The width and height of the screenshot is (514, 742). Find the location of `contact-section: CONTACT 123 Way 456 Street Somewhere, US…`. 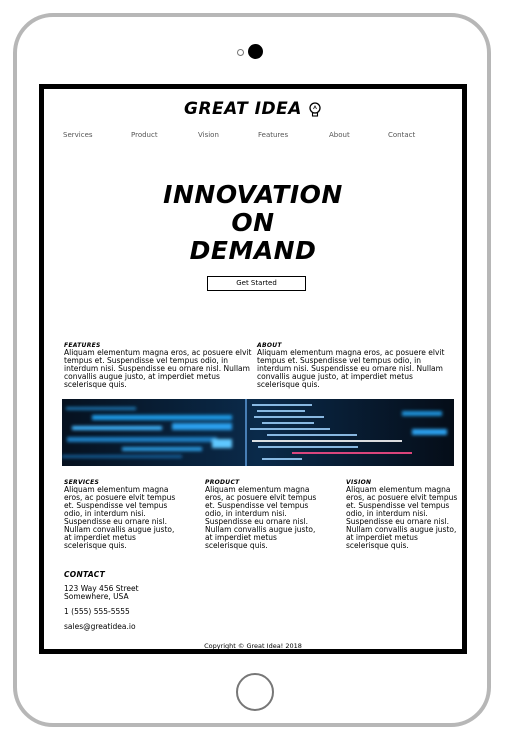

contact-section: CONTACT 123 Way 456 Street Somewhere, US… is located at coordinates (164, 601).